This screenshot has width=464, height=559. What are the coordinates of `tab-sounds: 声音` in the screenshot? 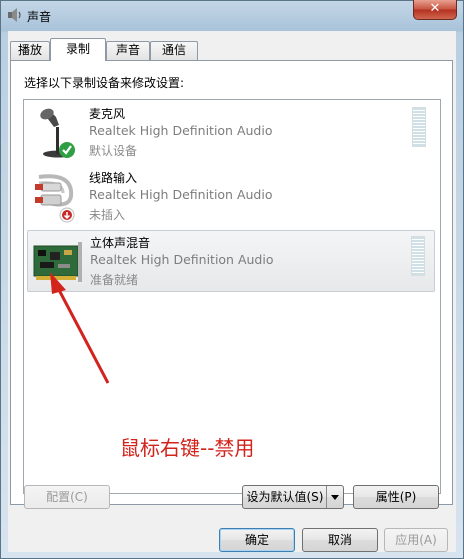 It's located at (128, 50).